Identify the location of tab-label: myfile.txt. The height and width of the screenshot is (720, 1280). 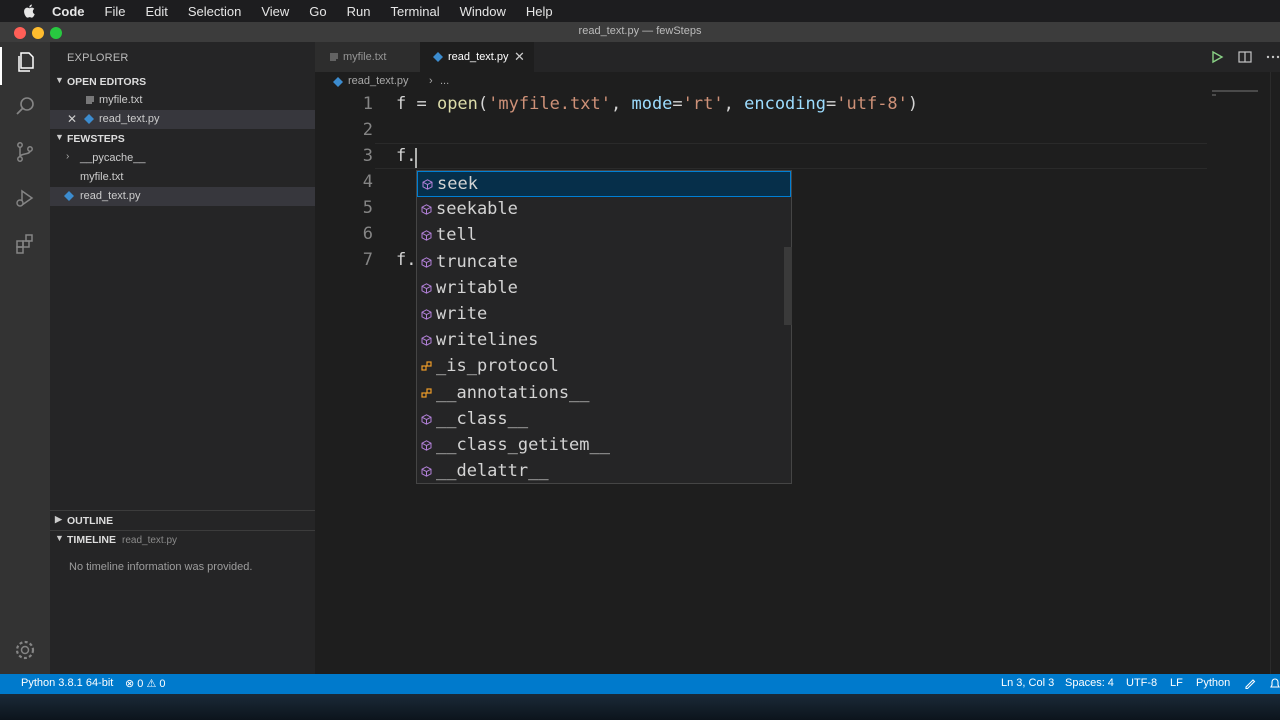
(365, 57).